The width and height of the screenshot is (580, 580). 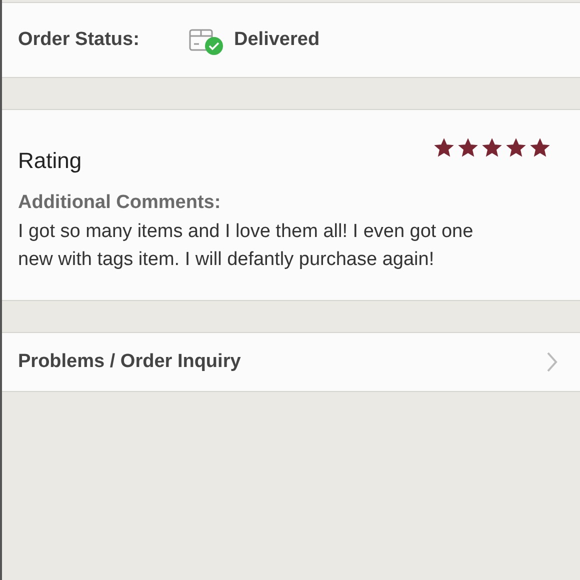 What do you see at coordinates (246, 246) in the screenshot?
I see `comments-text: I got so many items and I love them all! I even got one new with tags item. I will defantly purchase again!` at bounding box center [246, 246].